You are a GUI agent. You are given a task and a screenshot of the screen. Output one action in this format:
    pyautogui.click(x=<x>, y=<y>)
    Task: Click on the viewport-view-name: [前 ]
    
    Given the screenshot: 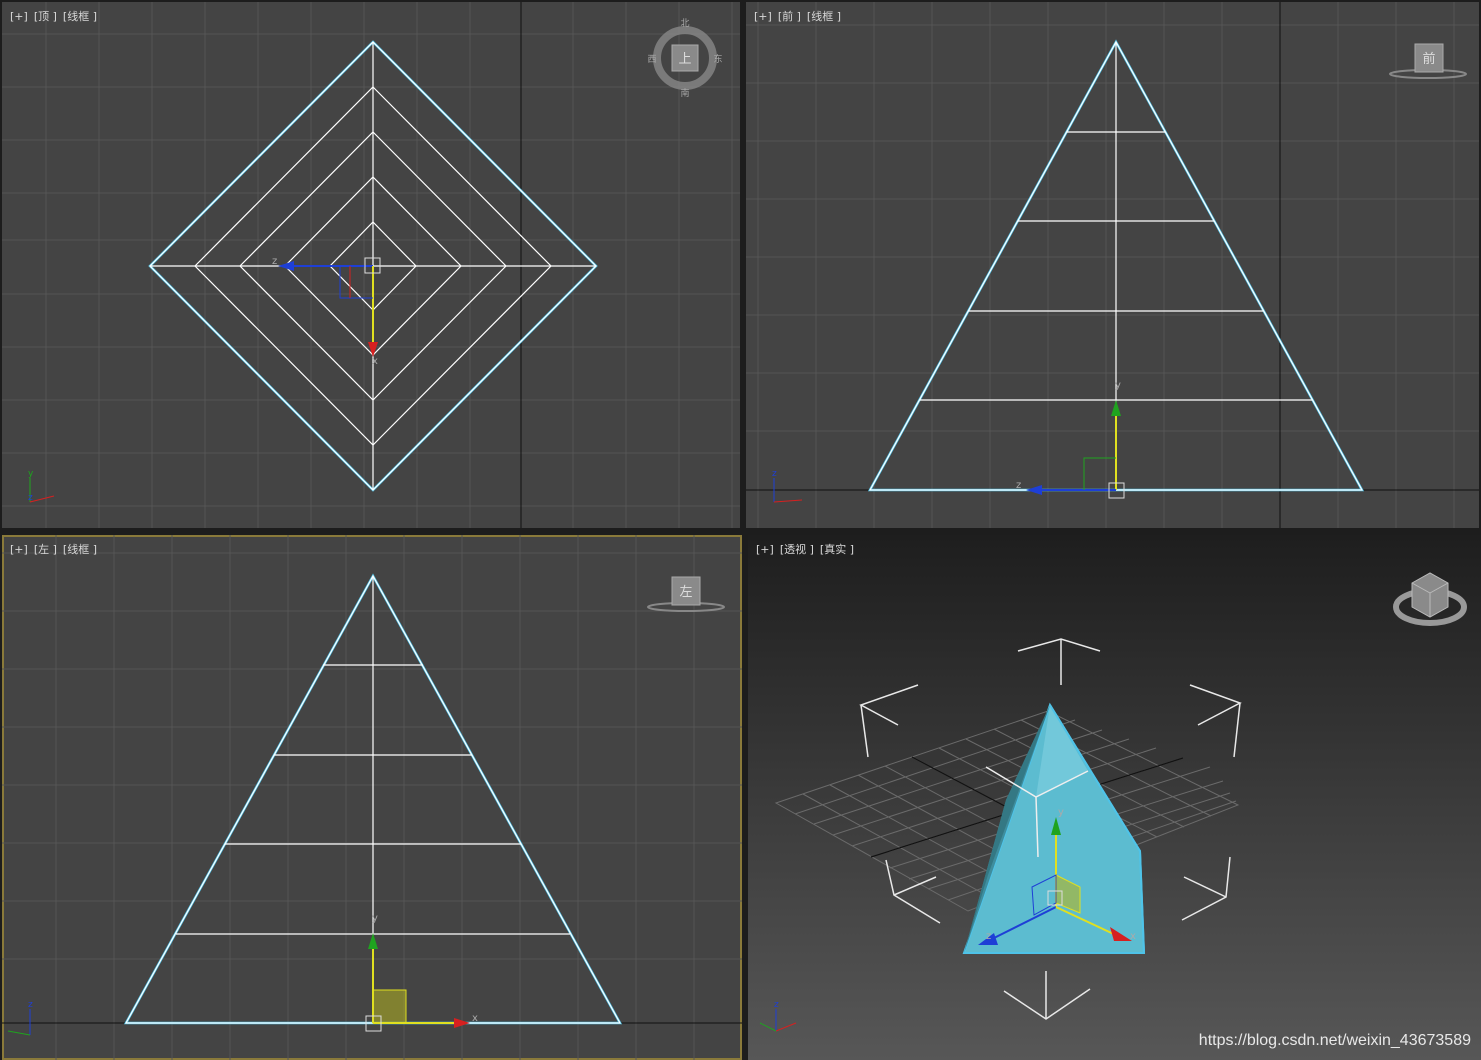 What is the action you would take?
    pyautogui.click(x=789, y=16)
    